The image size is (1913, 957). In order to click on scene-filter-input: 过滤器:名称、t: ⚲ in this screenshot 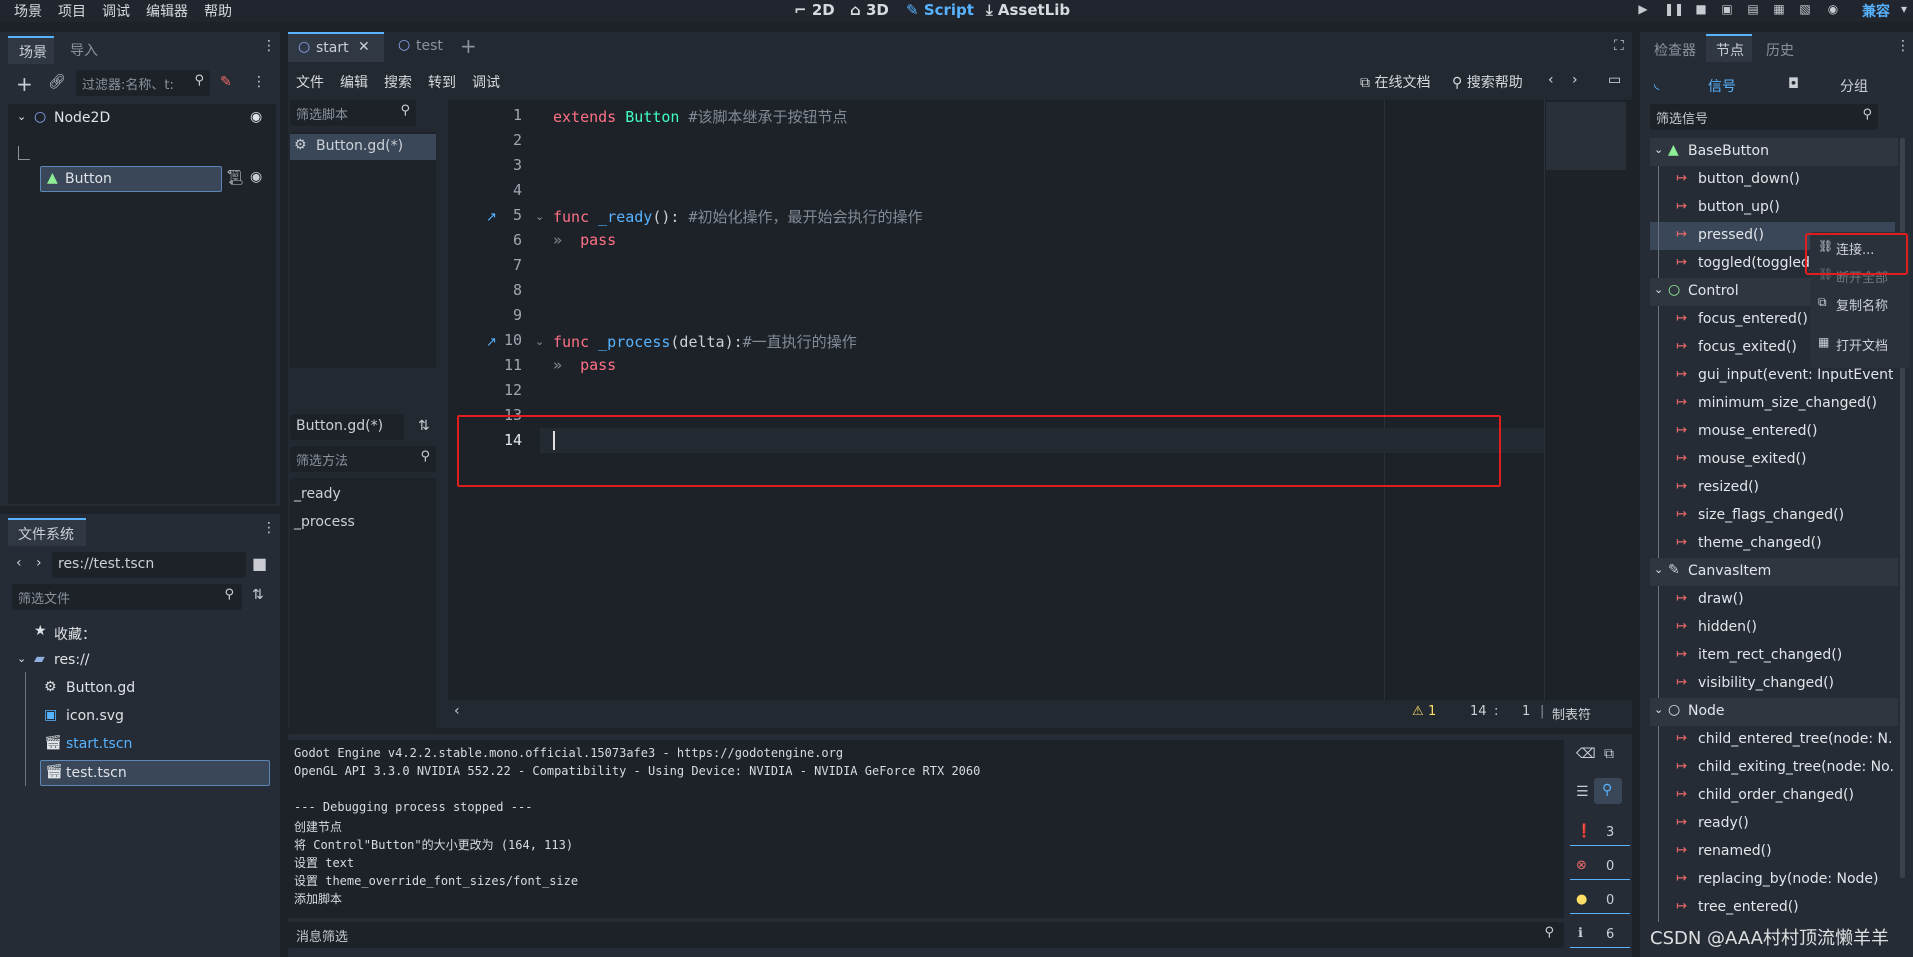, I will do `click(143, 83)`.